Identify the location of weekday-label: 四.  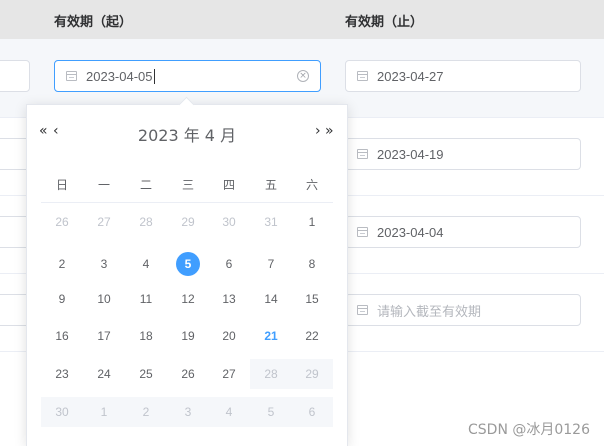
(228, 185).